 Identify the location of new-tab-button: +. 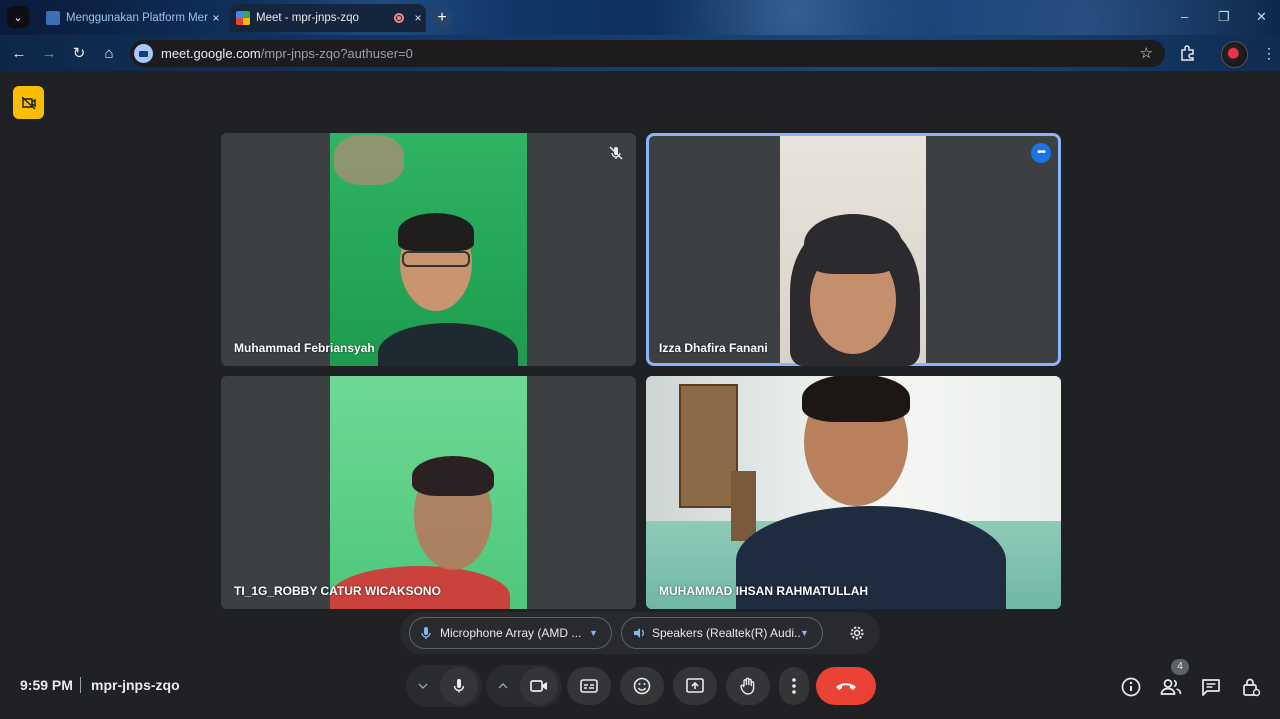
(442, 18).